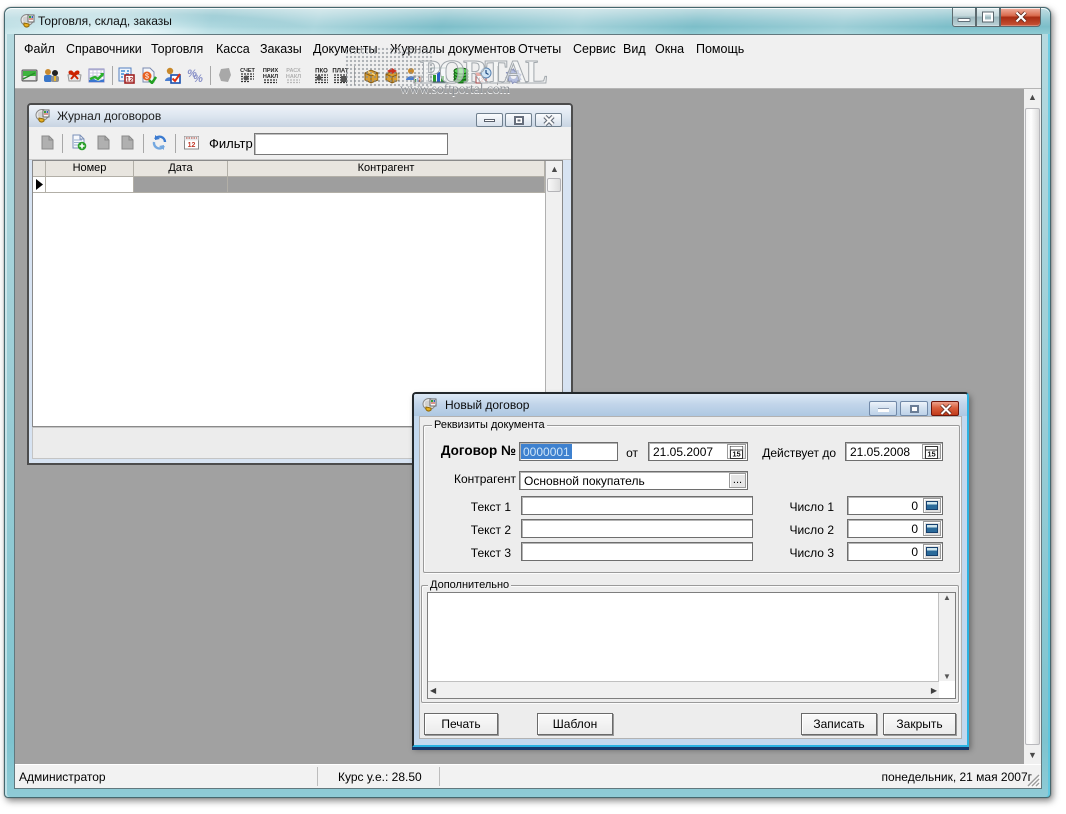  I want to click on svg-text: СЧЕТ, so click(247, 71).